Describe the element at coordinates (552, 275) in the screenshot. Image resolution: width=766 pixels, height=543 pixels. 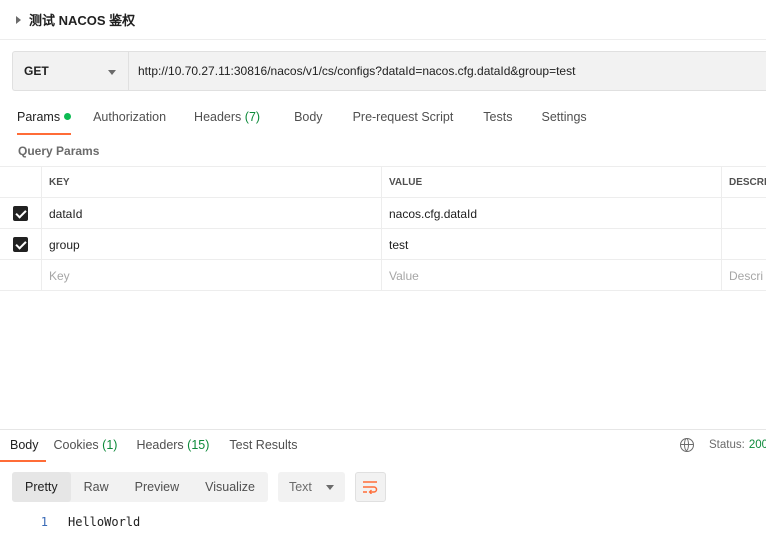
I see `new-param-value-input: Value` at that location.